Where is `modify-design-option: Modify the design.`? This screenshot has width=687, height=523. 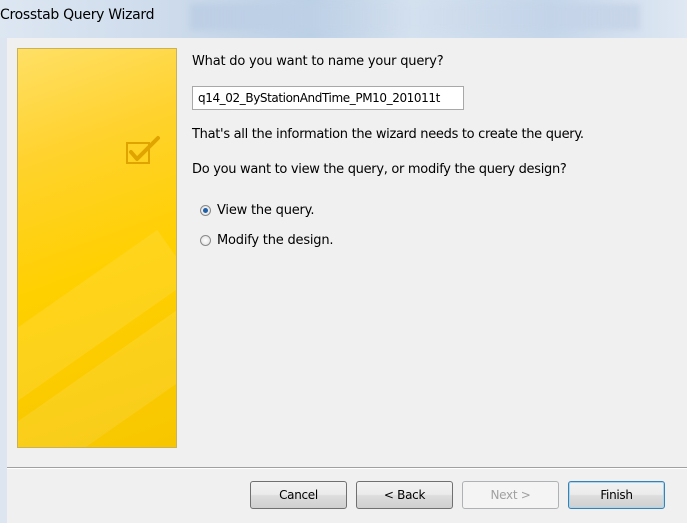
modify-design-option: Modify the design. is located at coordinates (267, 240).